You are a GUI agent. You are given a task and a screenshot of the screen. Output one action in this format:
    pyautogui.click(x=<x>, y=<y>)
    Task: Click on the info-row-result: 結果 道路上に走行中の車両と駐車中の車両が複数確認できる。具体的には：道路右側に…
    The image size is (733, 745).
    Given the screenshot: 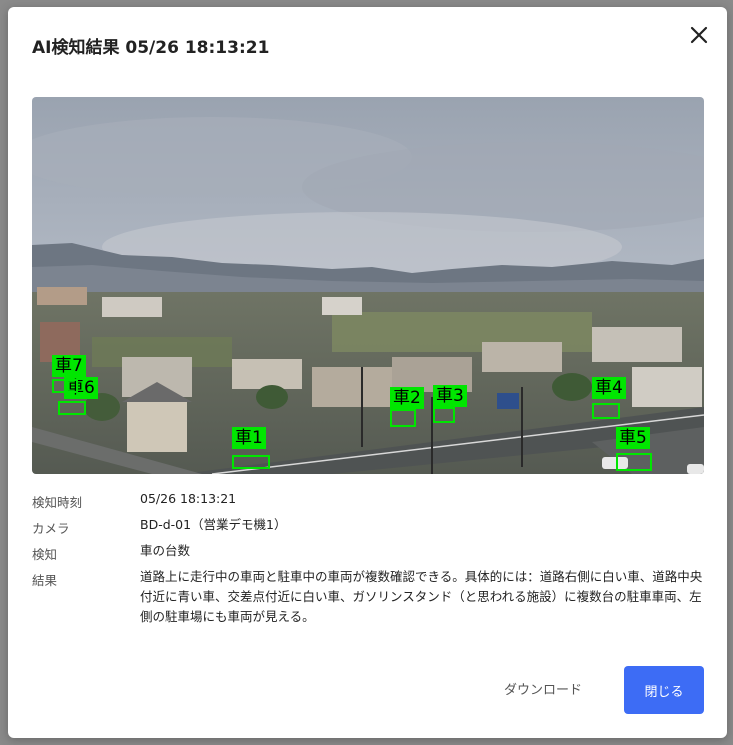 What is the action you would take?
    pyautogui.click(x=372, y=598)
    